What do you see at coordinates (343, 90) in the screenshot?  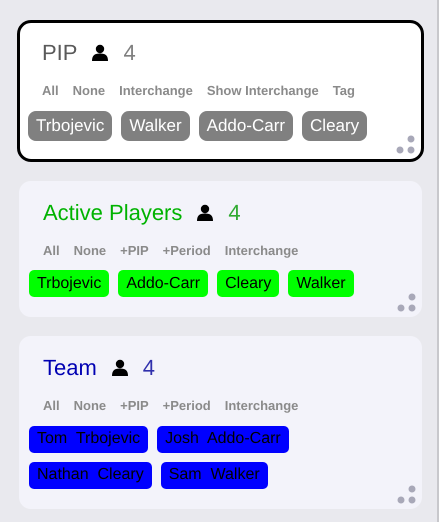 I see `action-link: Tag` at bounding box center [343, 90].